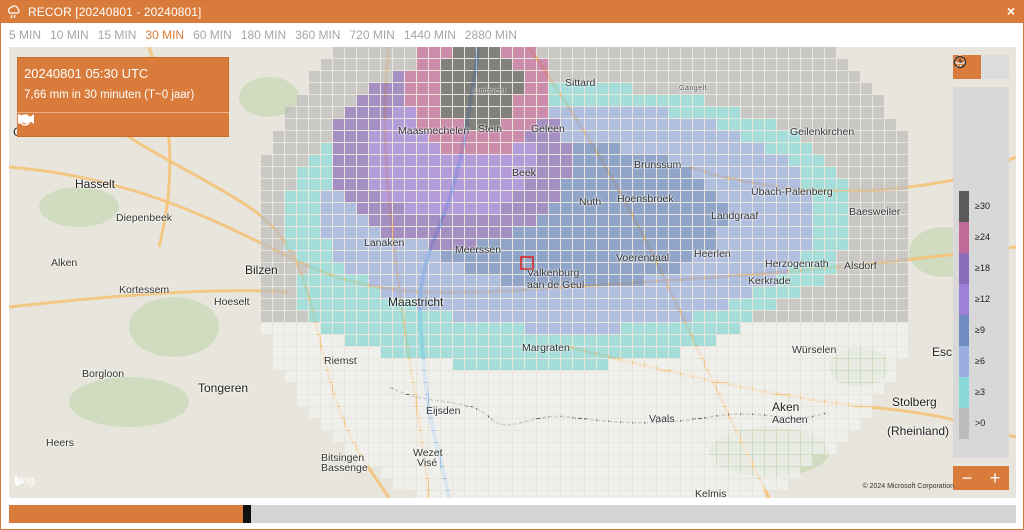 Image resolution: width=1024 pixels, height=530 pixels. Describe the element at coordinates (430, 35) in the screenshot. I see `interval-tab-1440-min: 1440 MIN` at that location.